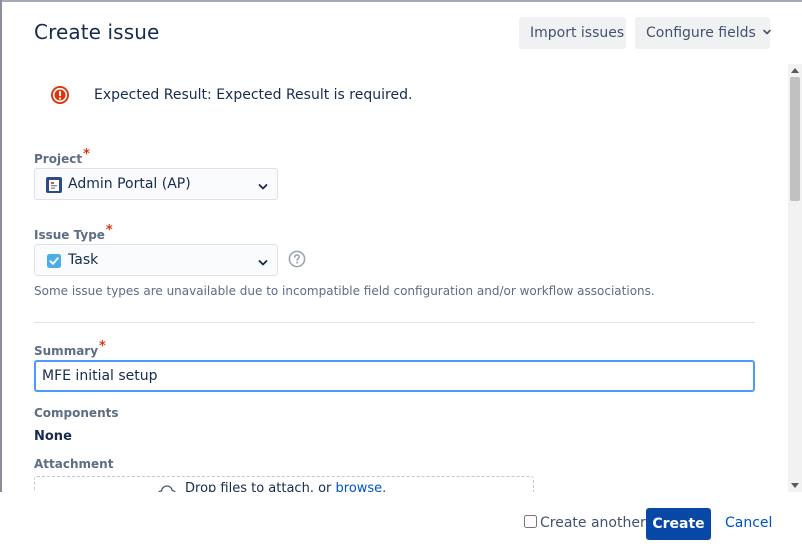 This screenshot has width=802, height=557. What do you see at coordinates (701, 33) in the screenshot?
I see `configure-fields-label: Configure fields` at bounding box center [701, 33].